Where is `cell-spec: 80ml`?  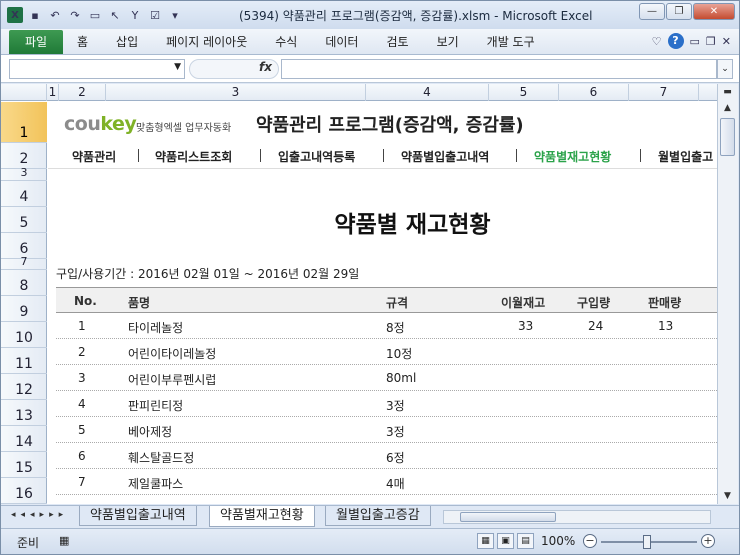
cell-spec: 80ml is located at coordinates (401, 378).